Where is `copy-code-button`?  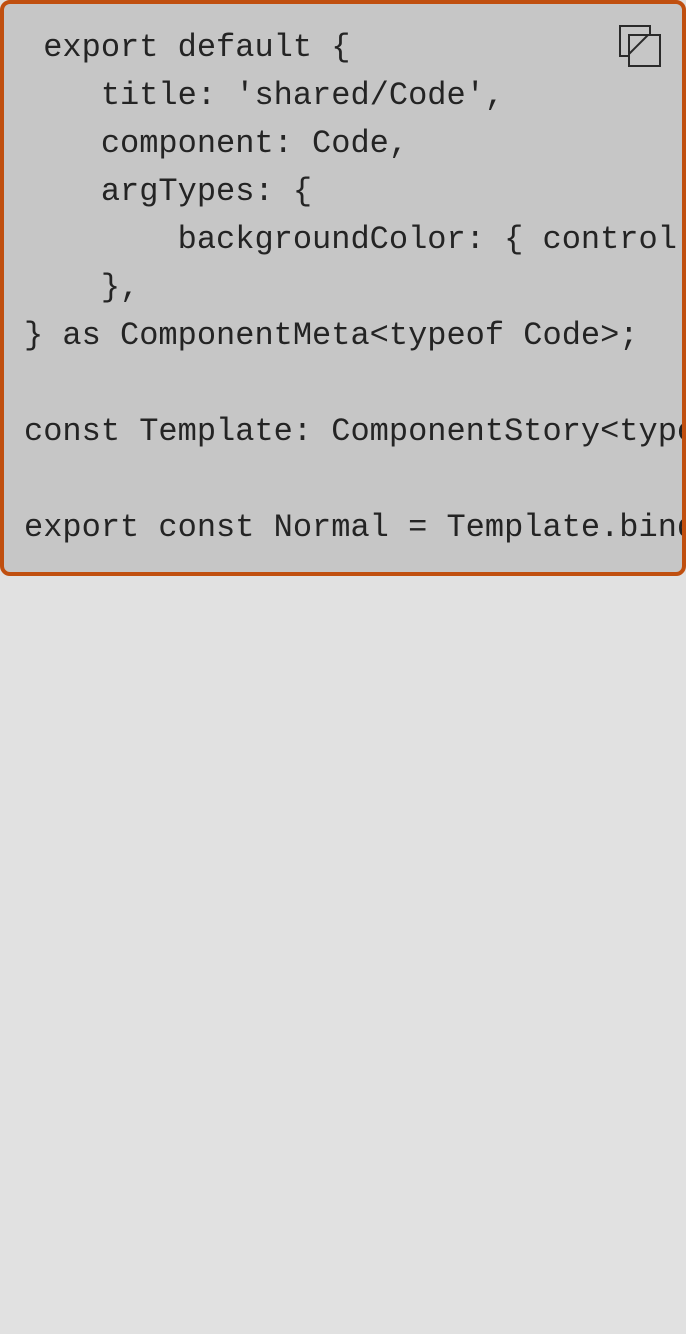
copy-code-button is located at coordinates (640, 46).